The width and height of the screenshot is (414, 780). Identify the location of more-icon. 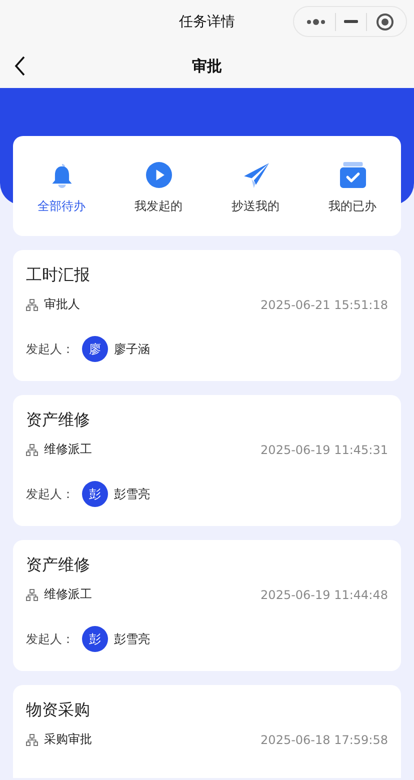
(316, 22).